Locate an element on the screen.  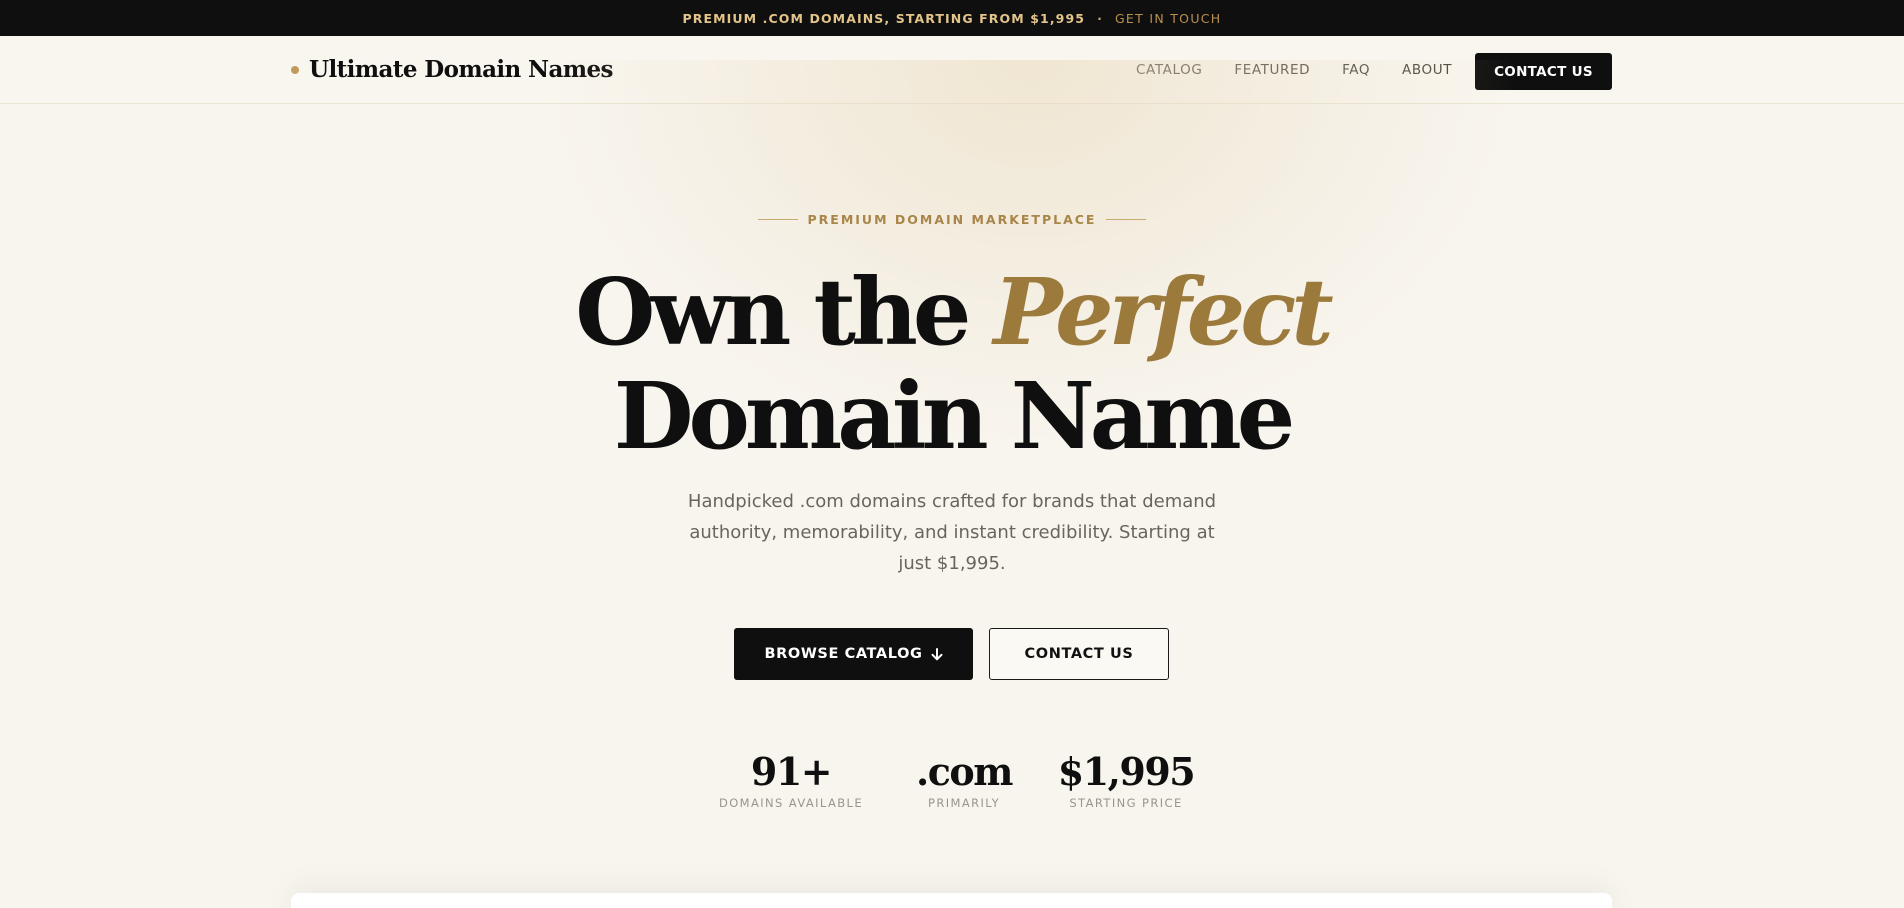
eyebrow-text: PREMIUM DOMAIN MARKETPLACE is located at coordinates (952, 219).